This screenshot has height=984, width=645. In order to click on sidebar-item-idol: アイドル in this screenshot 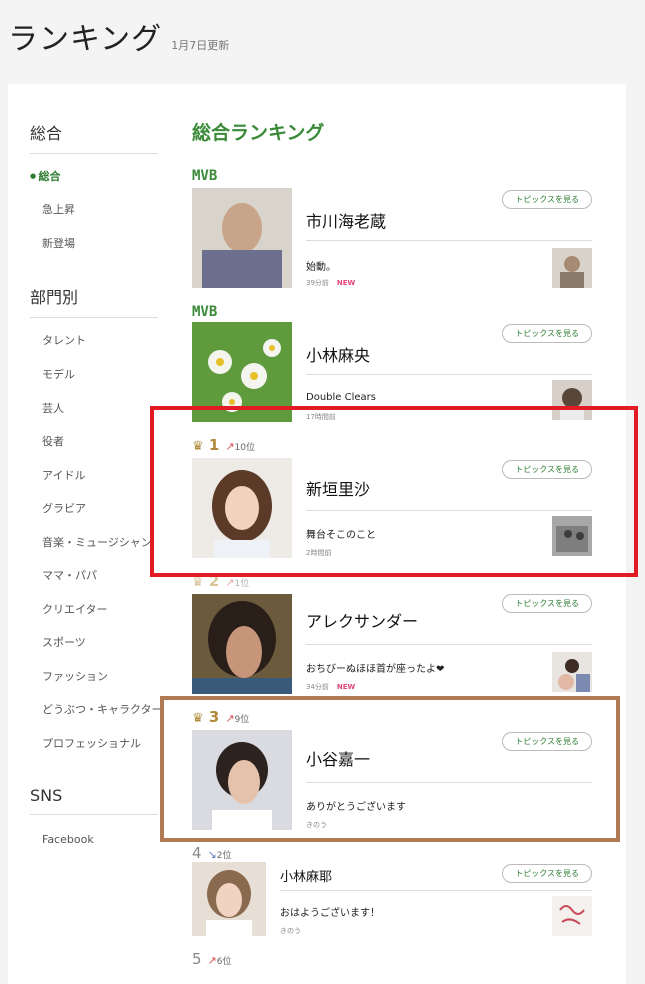, I will do `click(63, 475)`.